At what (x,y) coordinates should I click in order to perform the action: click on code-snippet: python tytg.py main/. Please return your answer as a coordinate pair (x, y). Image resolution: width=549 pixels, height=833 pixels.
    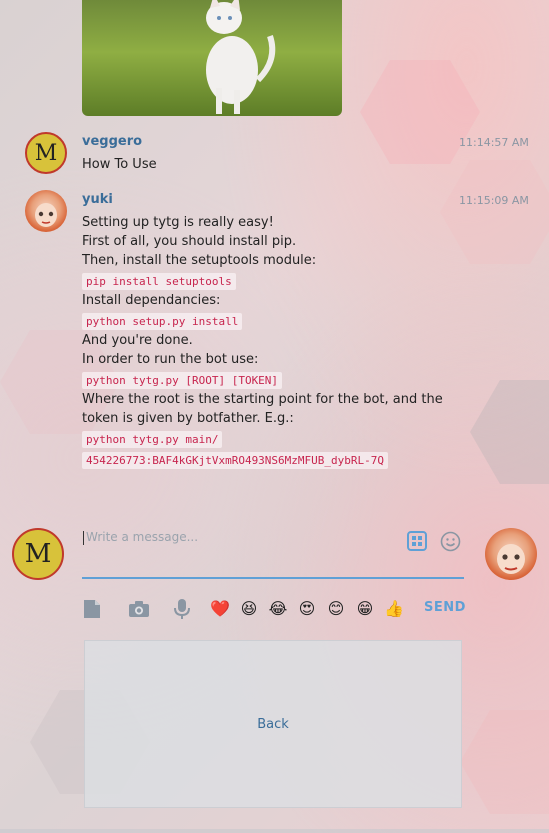
    Looking at the image, I should click on (152, 439).